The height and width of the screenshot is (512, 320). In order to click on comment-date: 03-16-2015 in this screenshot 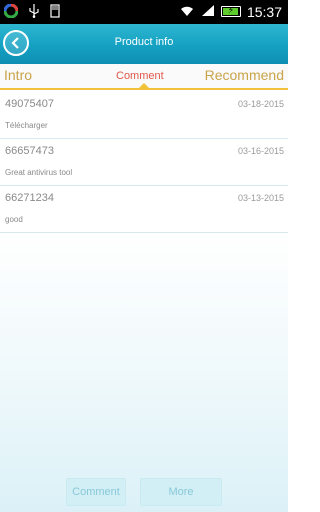, I will do `click(260, 151)`.